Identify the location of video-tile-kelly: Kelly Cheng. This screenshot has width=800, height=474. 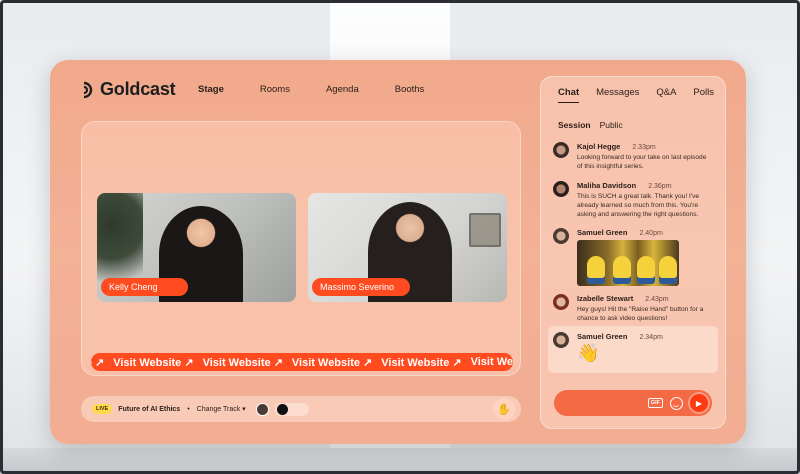
(196, 247).